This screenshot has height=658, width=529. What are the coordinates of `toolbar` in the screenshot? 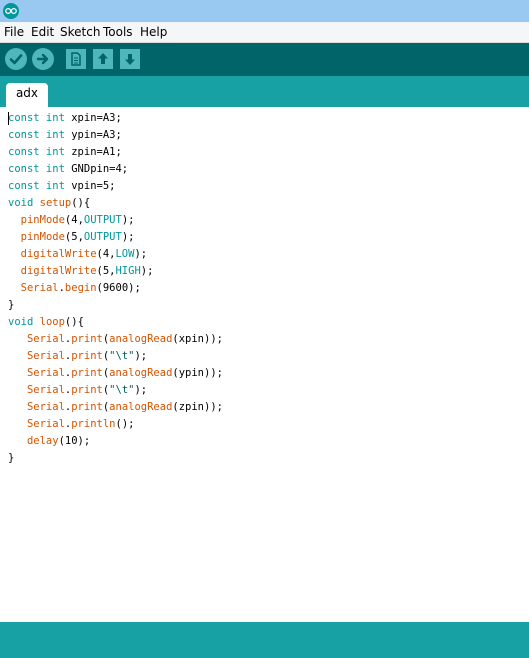 It's located at (264, 59).